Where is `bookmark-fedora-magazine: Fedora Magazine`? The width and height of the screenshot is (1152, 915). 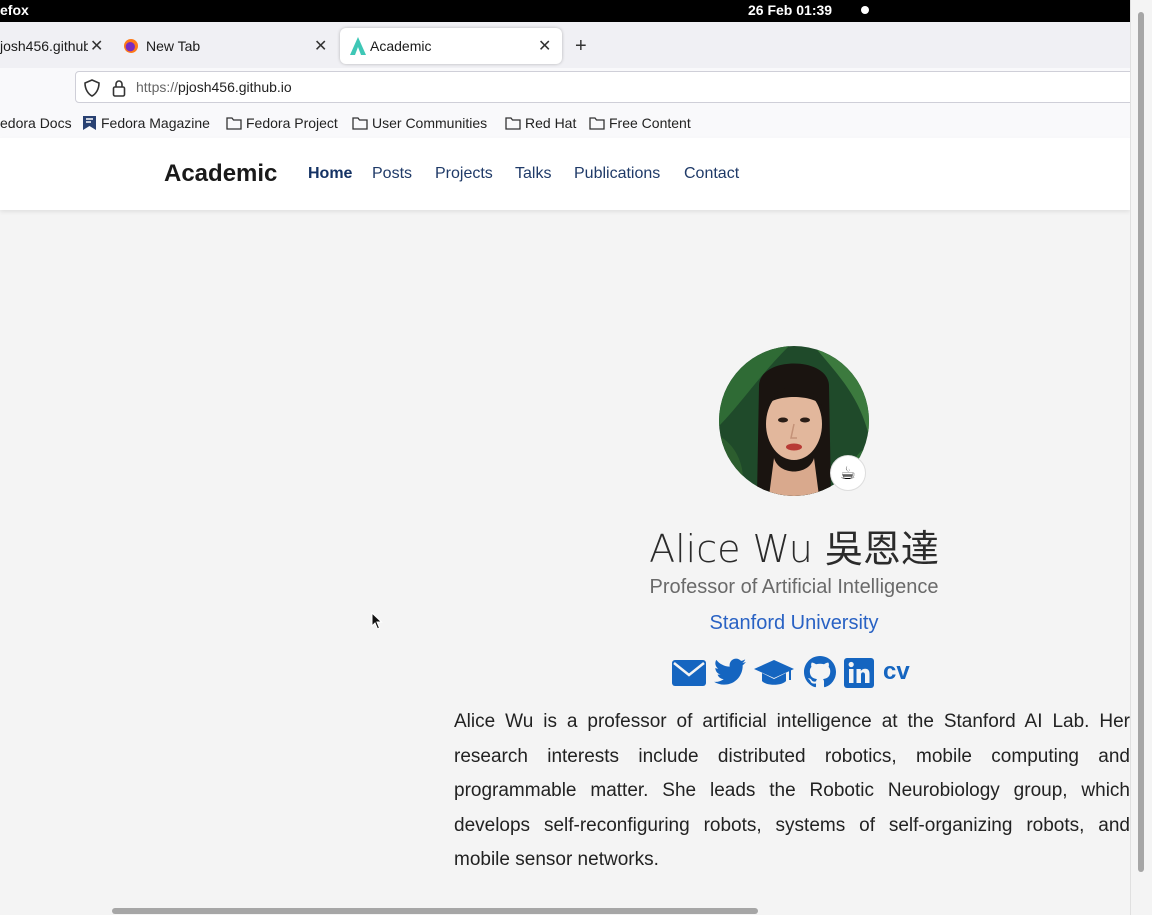
bookmark-fedora-magazine: Fedora Magazine is located at coordinates (146, 123).